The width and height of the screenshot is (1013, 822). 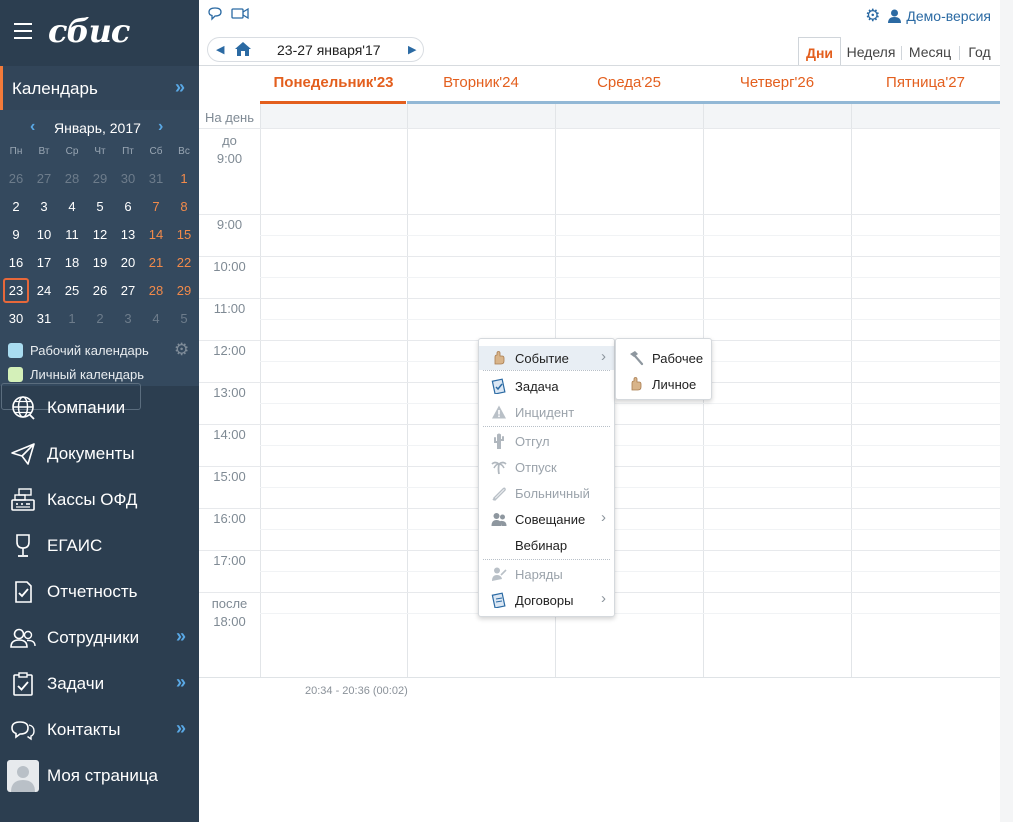 What do you see at coordinates (16, 290) in the screenshot?
I see `mini-calendar-day: 23` at bounding box center [16, 290].